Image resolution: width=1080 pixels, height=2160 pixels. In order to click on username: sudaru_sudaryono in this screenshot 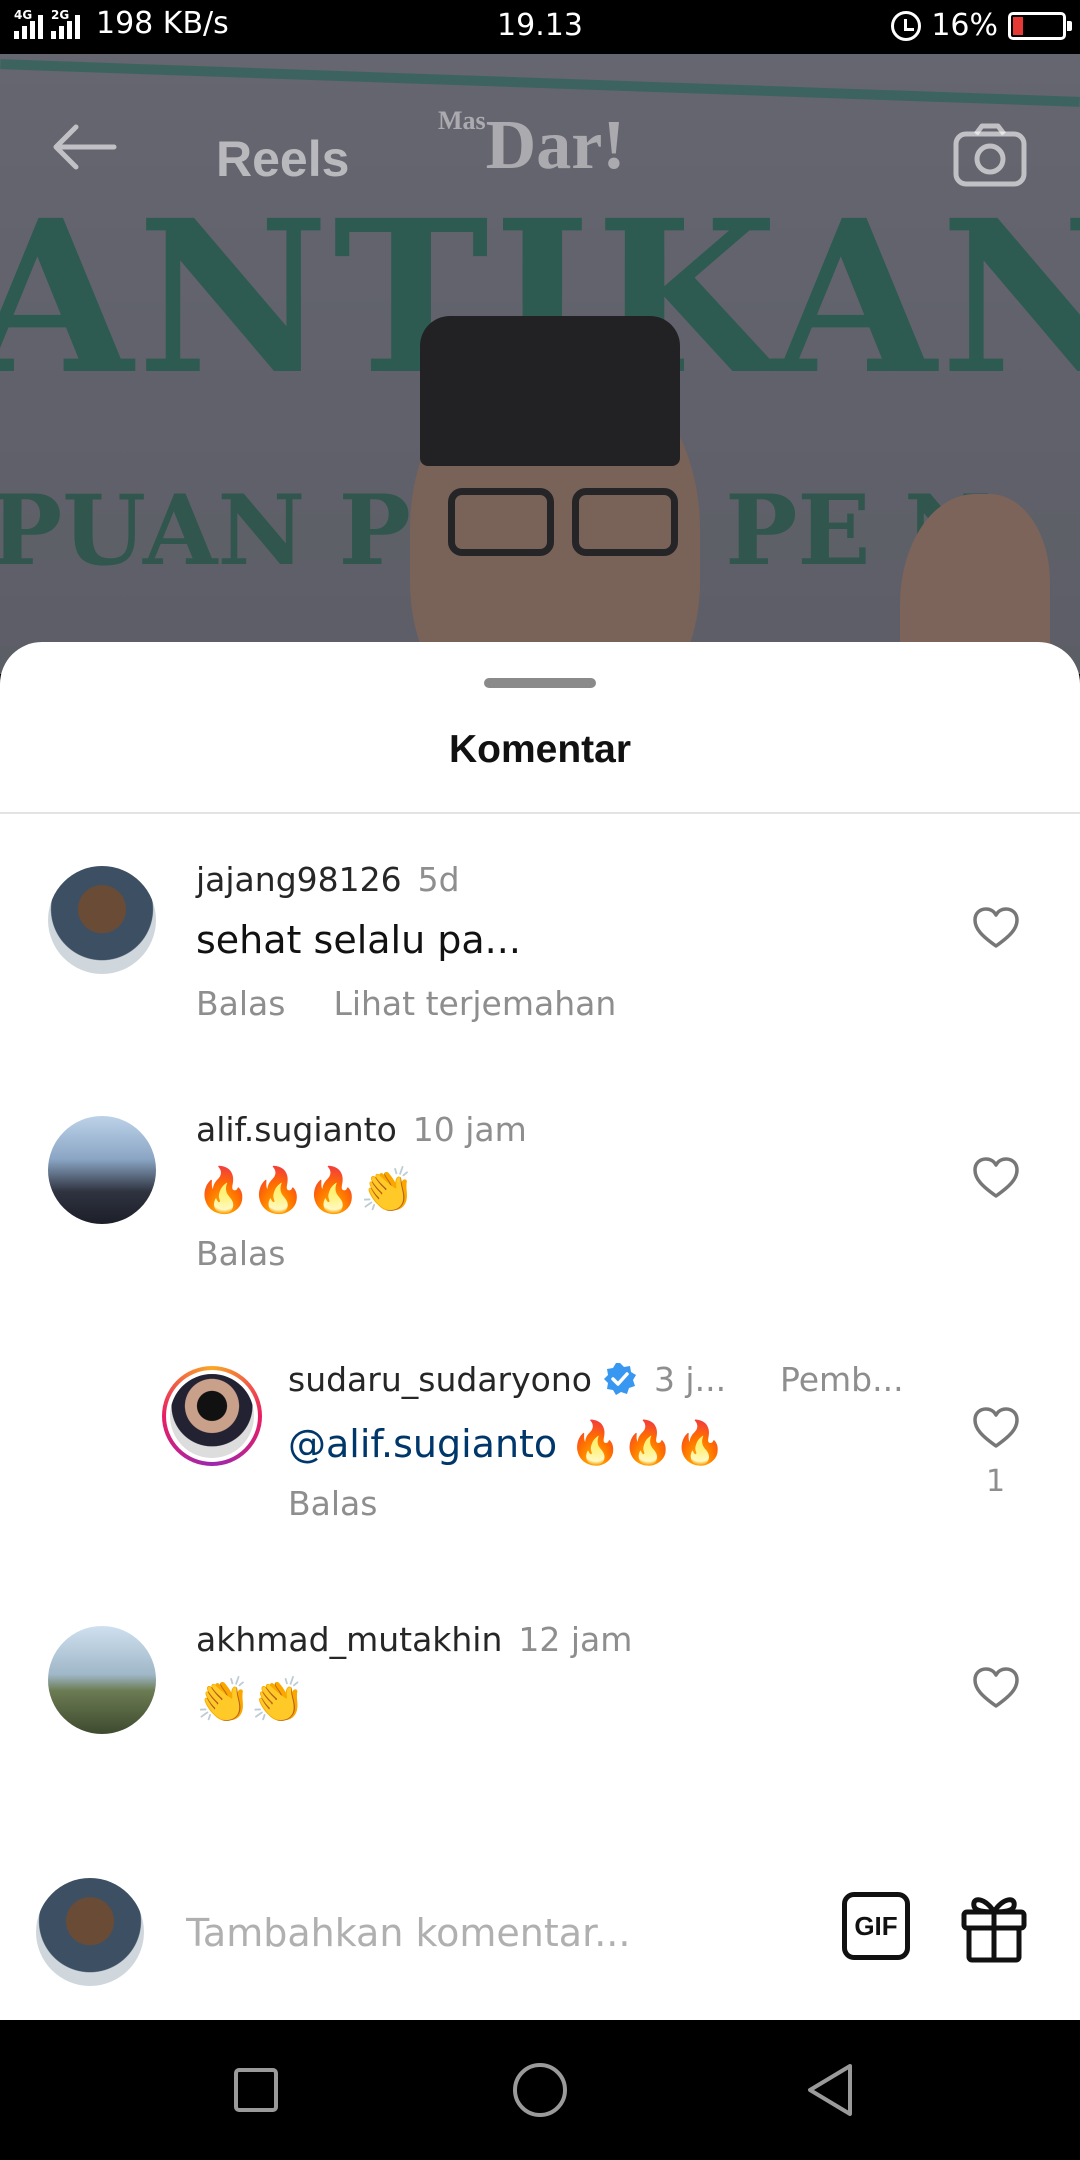, I will do `click(440, 1379)`.